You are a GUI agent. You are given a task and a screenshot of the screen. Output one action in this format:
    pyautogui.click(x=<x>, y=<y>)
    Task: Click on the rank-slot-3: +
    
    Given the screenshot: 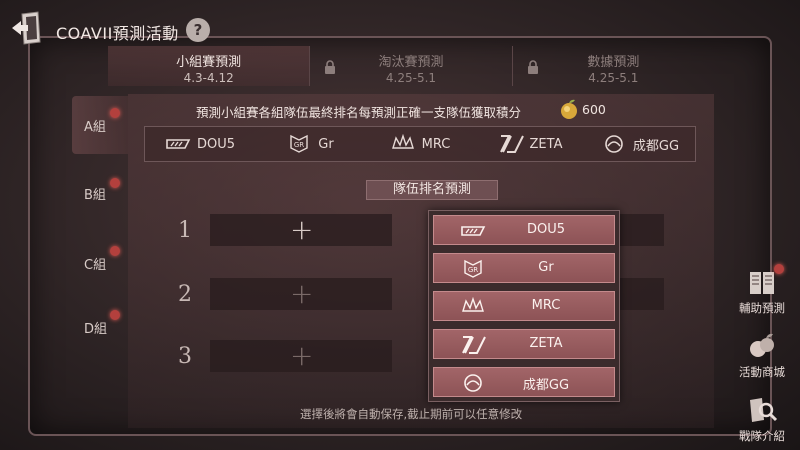 What is the action you would take?
    pyautogui.click(x=301, y=356)
    